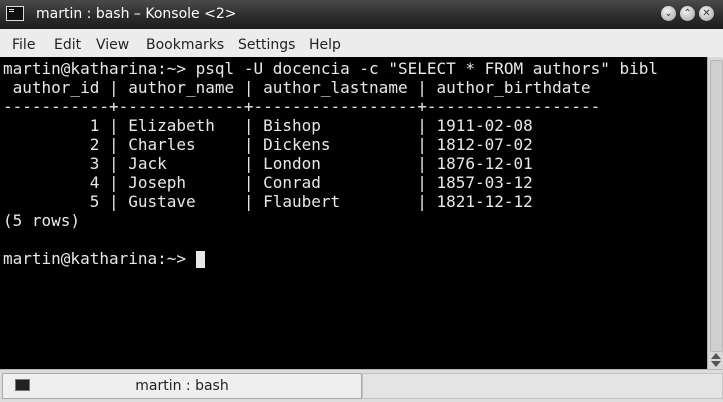  I want to click on menu-view: View, so click(112, 45).